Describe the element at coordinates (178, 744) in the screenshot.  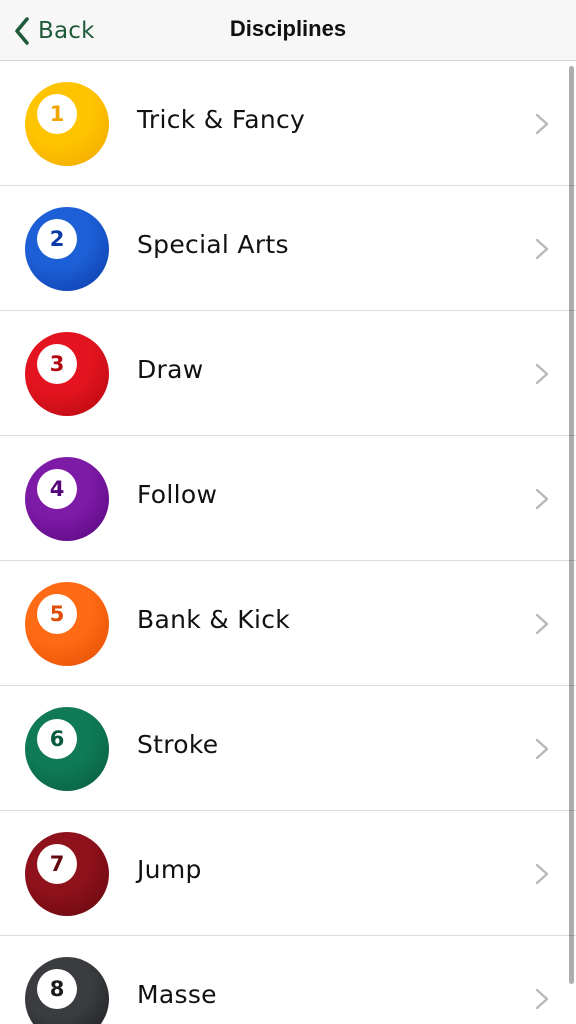
I see `list-item-label: Stroke` at that location.